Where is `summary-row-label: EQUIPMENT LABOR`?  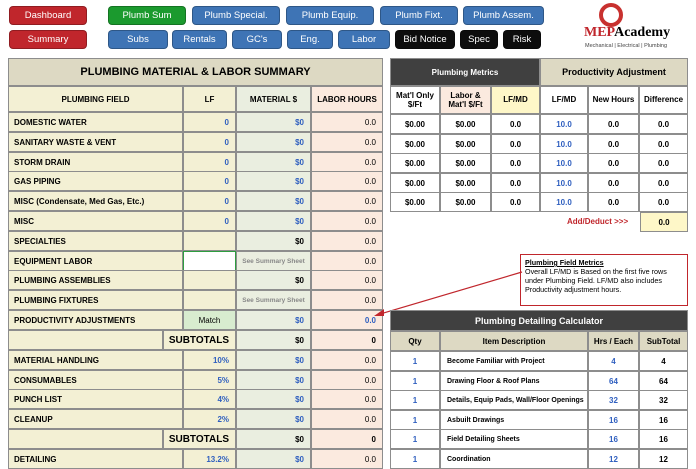
summary-row-label: EQUIPMENT LABOR is located at coordinates (95, 261).